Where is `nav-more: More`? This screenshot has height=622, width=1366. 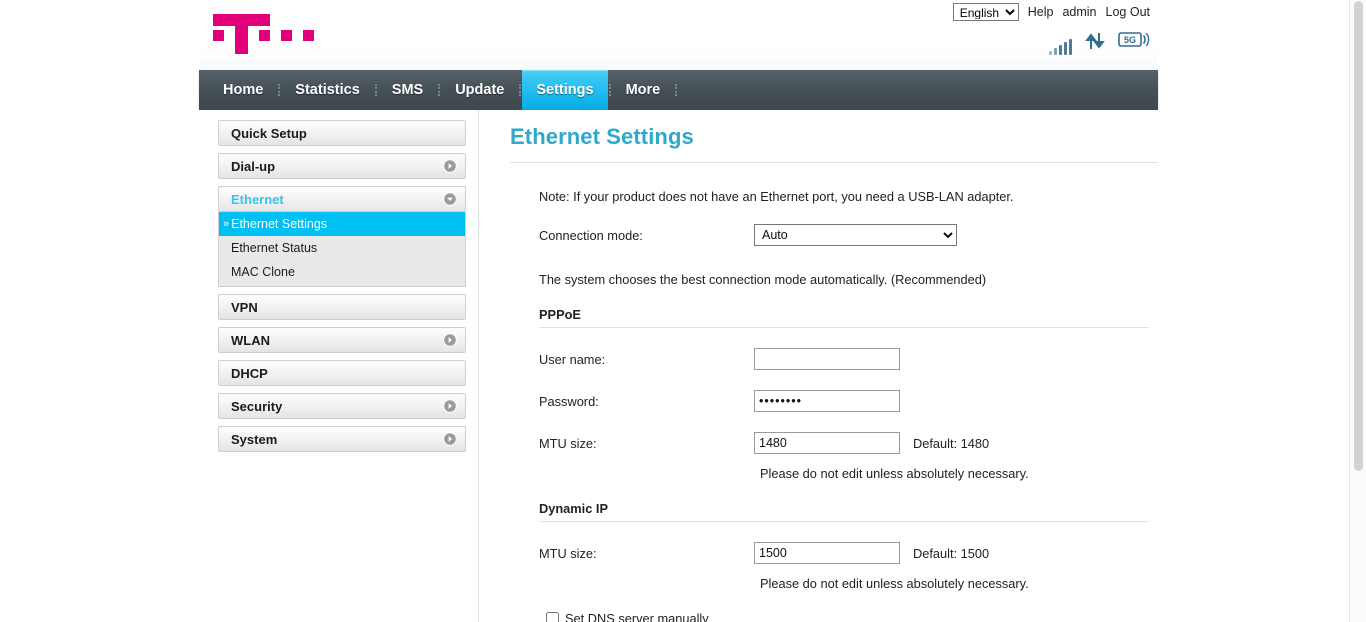 nav-more: More is located at coordinates (643, 90).